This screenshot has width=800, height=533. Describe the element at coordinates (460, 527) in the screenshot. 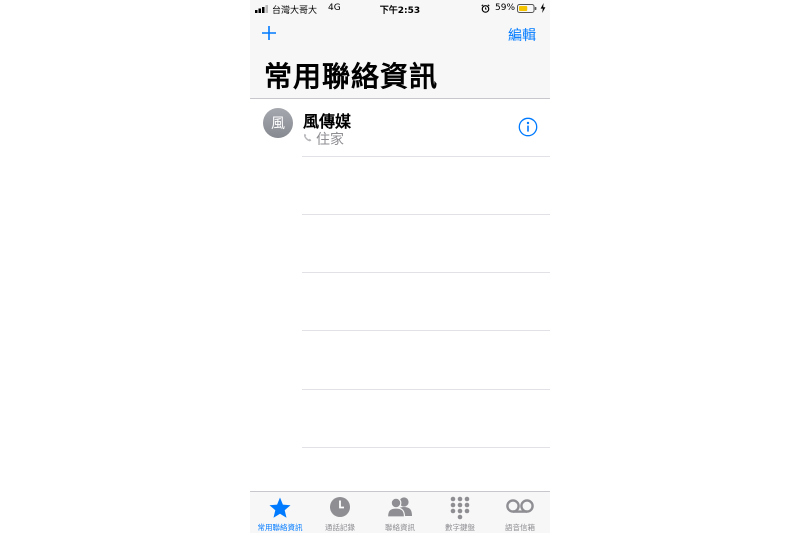

I see `tab-label: 數字鍵盤` at that location.